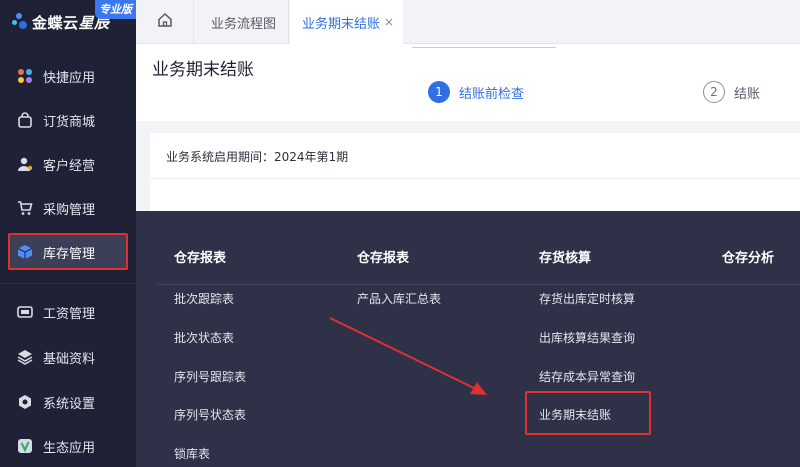  What do you see at coordinates (399, 298) in the screenshot?
I see `menu-item-product-inbound-summary: 产品入库汇总表` at bounding box center [399, 298].